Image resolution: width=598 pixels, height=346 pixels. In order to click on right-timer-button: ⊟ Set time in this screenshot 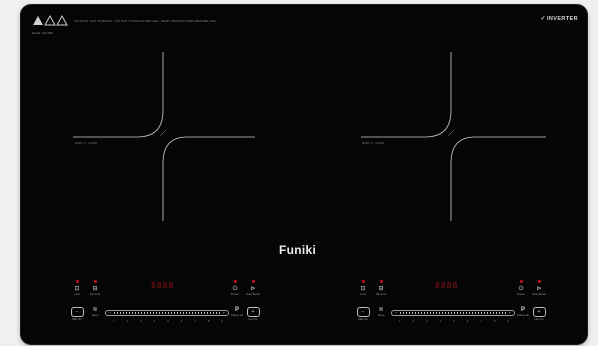, I will do `click(381, 288)`.